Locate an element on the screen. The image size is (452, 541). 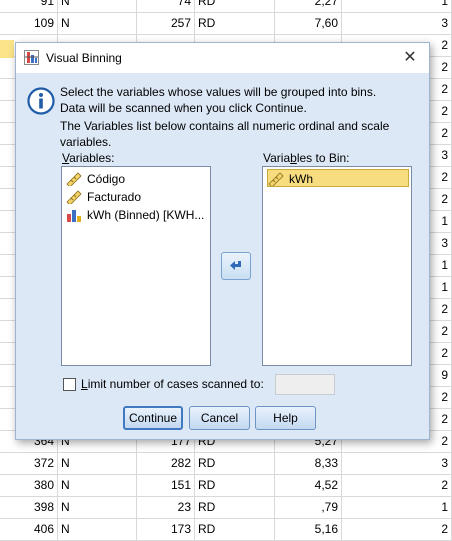
table-cell: 2,27 is located at coordinates (308, 6).